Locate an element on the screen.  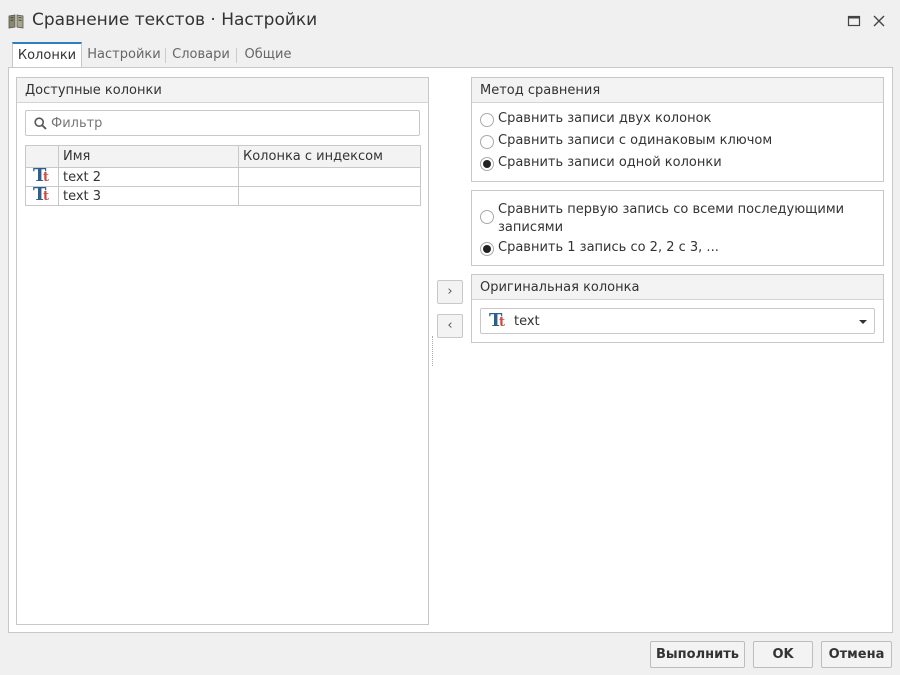
tab-label: Словари is located at coordinates (201, 54).